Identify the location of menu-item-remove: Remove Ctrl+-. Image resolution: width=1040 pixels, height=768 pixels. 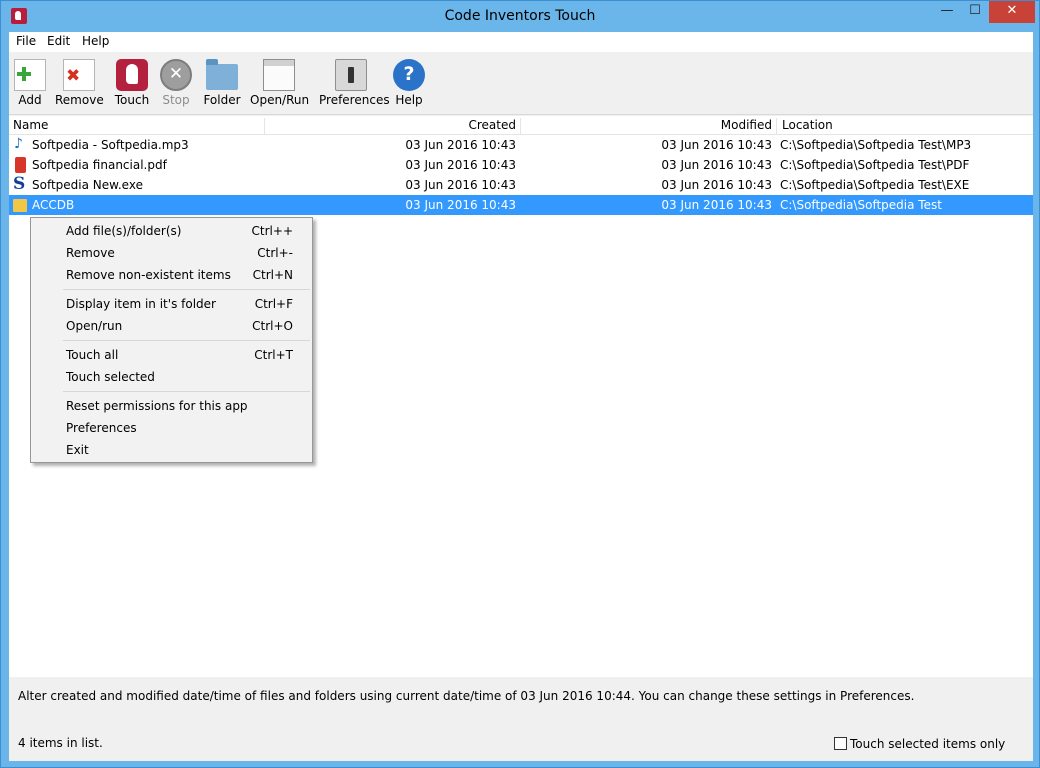
(171, 253).